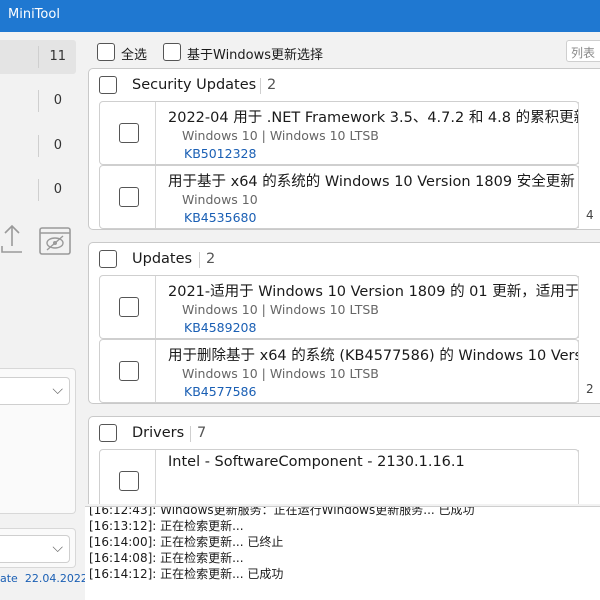 This screenshot has height=600, width=600. Describe the element at coordinates (186, 542) in the screenshot. I see `log-line: [16:14:00]: 正在检索更新... 已终止` at that location.